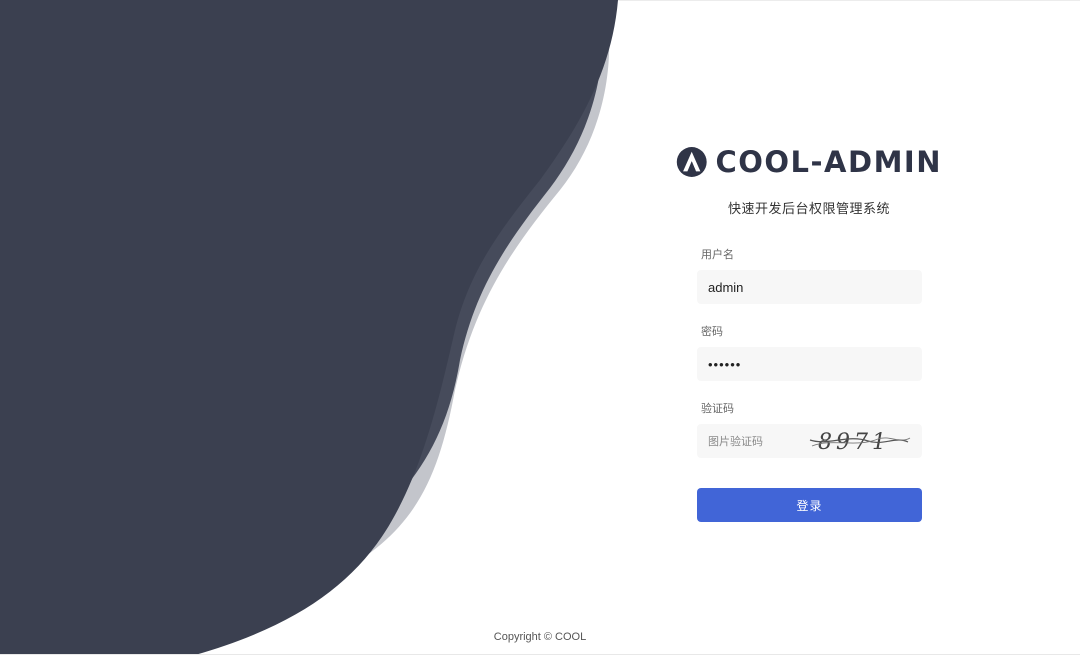  What do you see at coordinates (712, 332) in the screenshot?
I see `password-label: 密码` at bounding box center [712, 332].